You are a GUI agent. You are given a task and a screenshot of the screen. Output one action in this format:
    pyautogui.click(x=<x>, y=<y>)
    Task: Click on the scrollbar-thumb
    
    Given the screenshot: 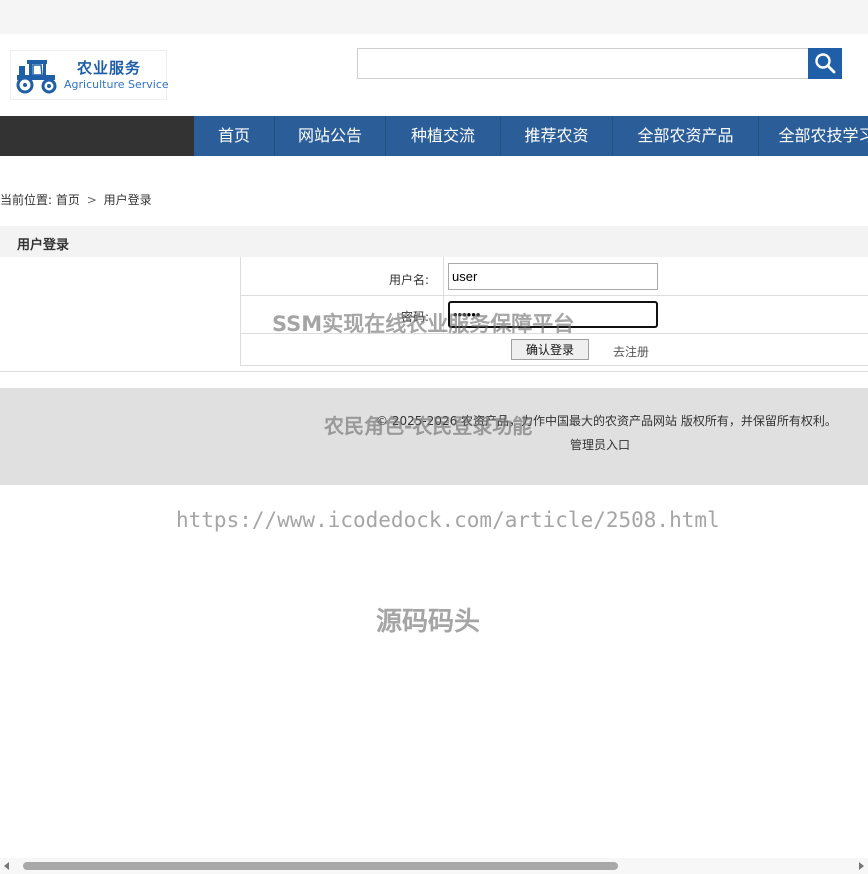 What is the action you would take?
    pyautogui.click(x=320, y=866)
    